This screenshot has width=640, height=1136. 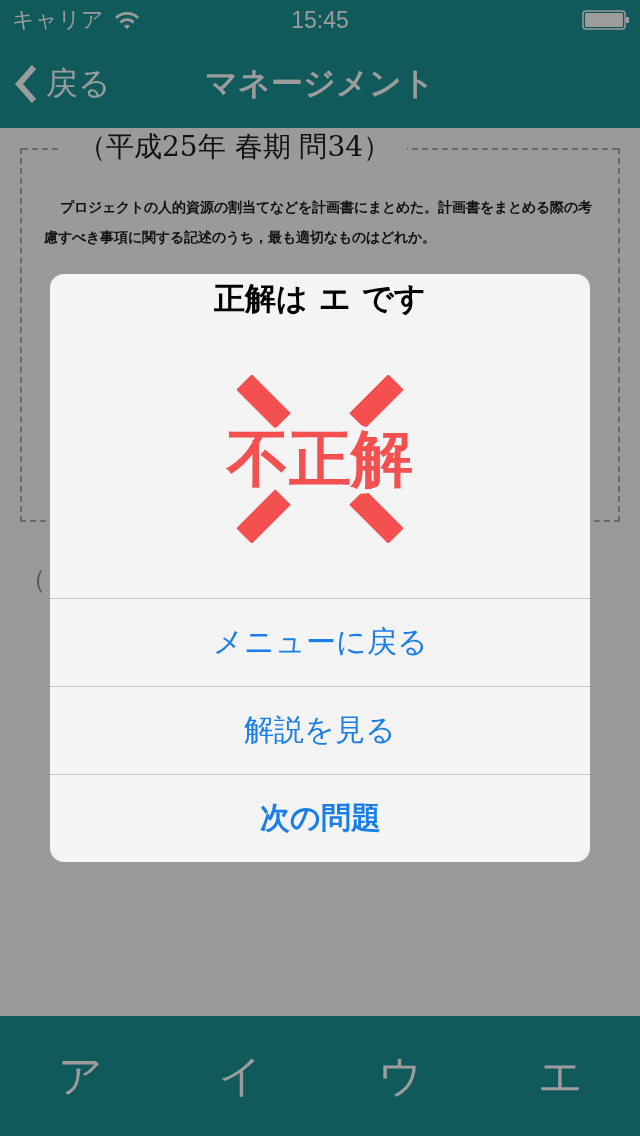 What do you see at coordinates (240, 1076) in the screenshot?
I see `answer-key: イ` at bounding box center [240, 1076].